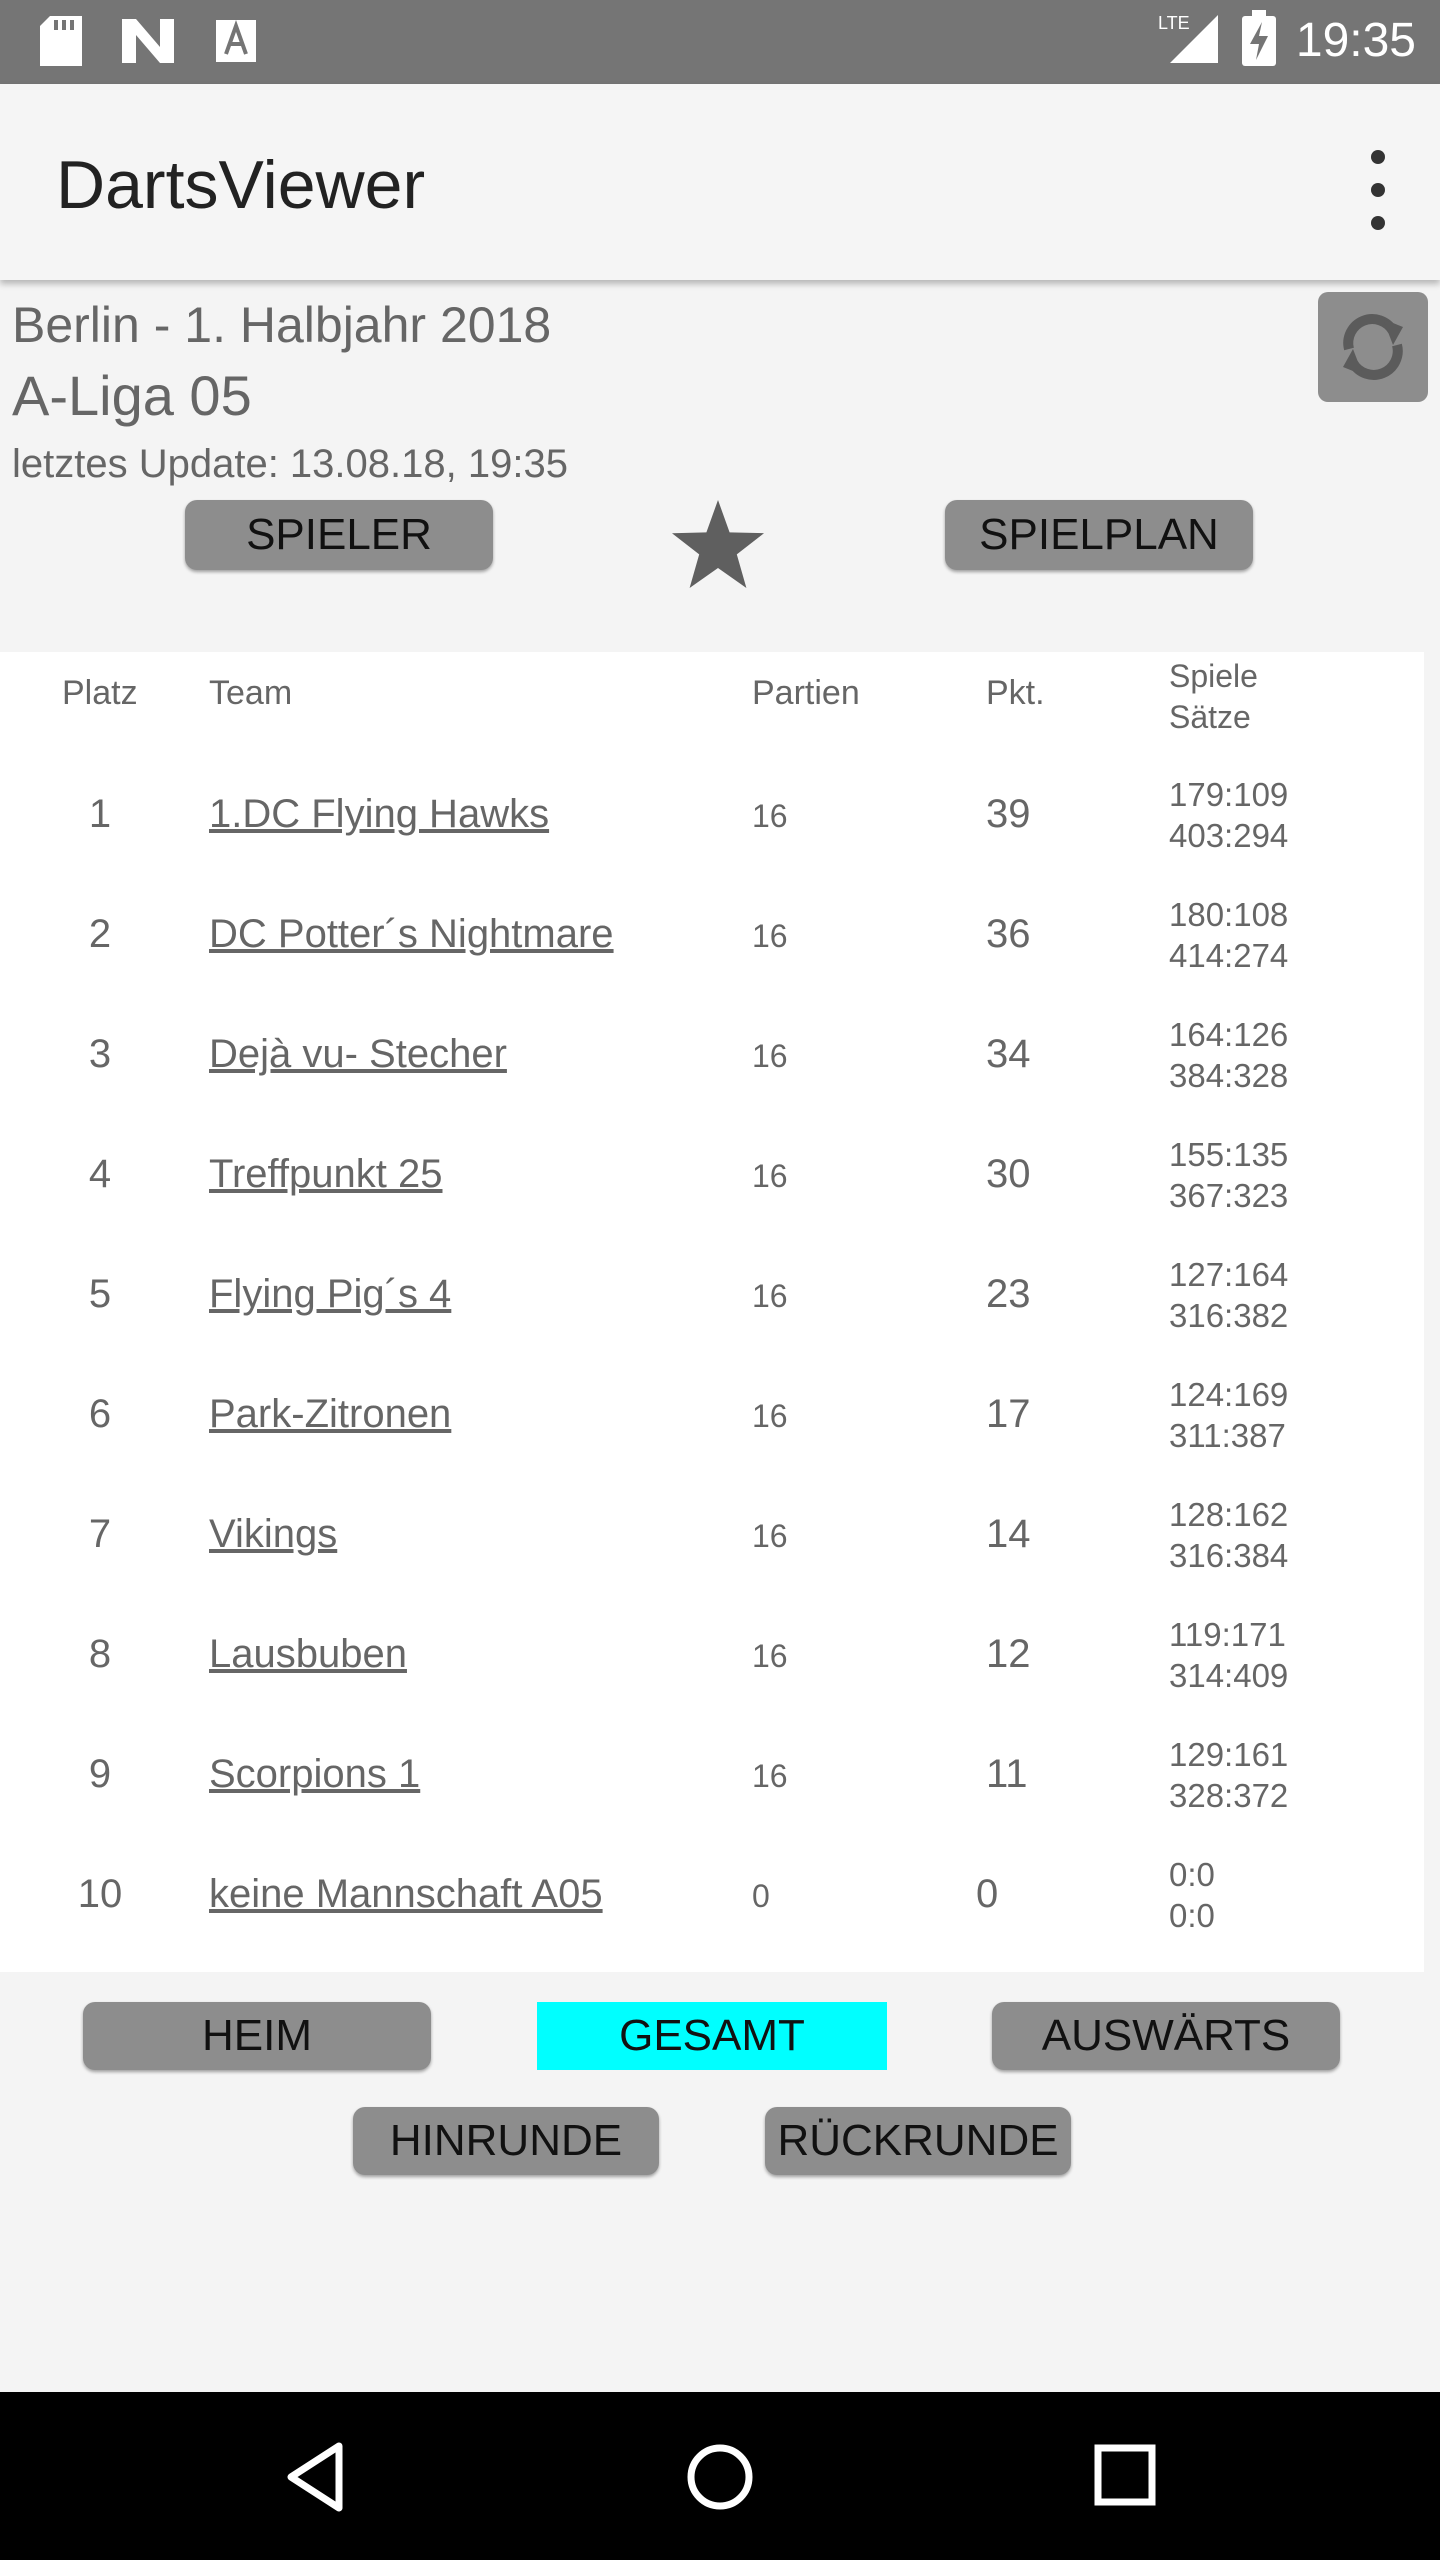 The width and height of the screenshot is (1440, 2560). Describe the element at coordinates (1229, 1075) in the screenshot. I see `sets-value: 384:328` at that location.